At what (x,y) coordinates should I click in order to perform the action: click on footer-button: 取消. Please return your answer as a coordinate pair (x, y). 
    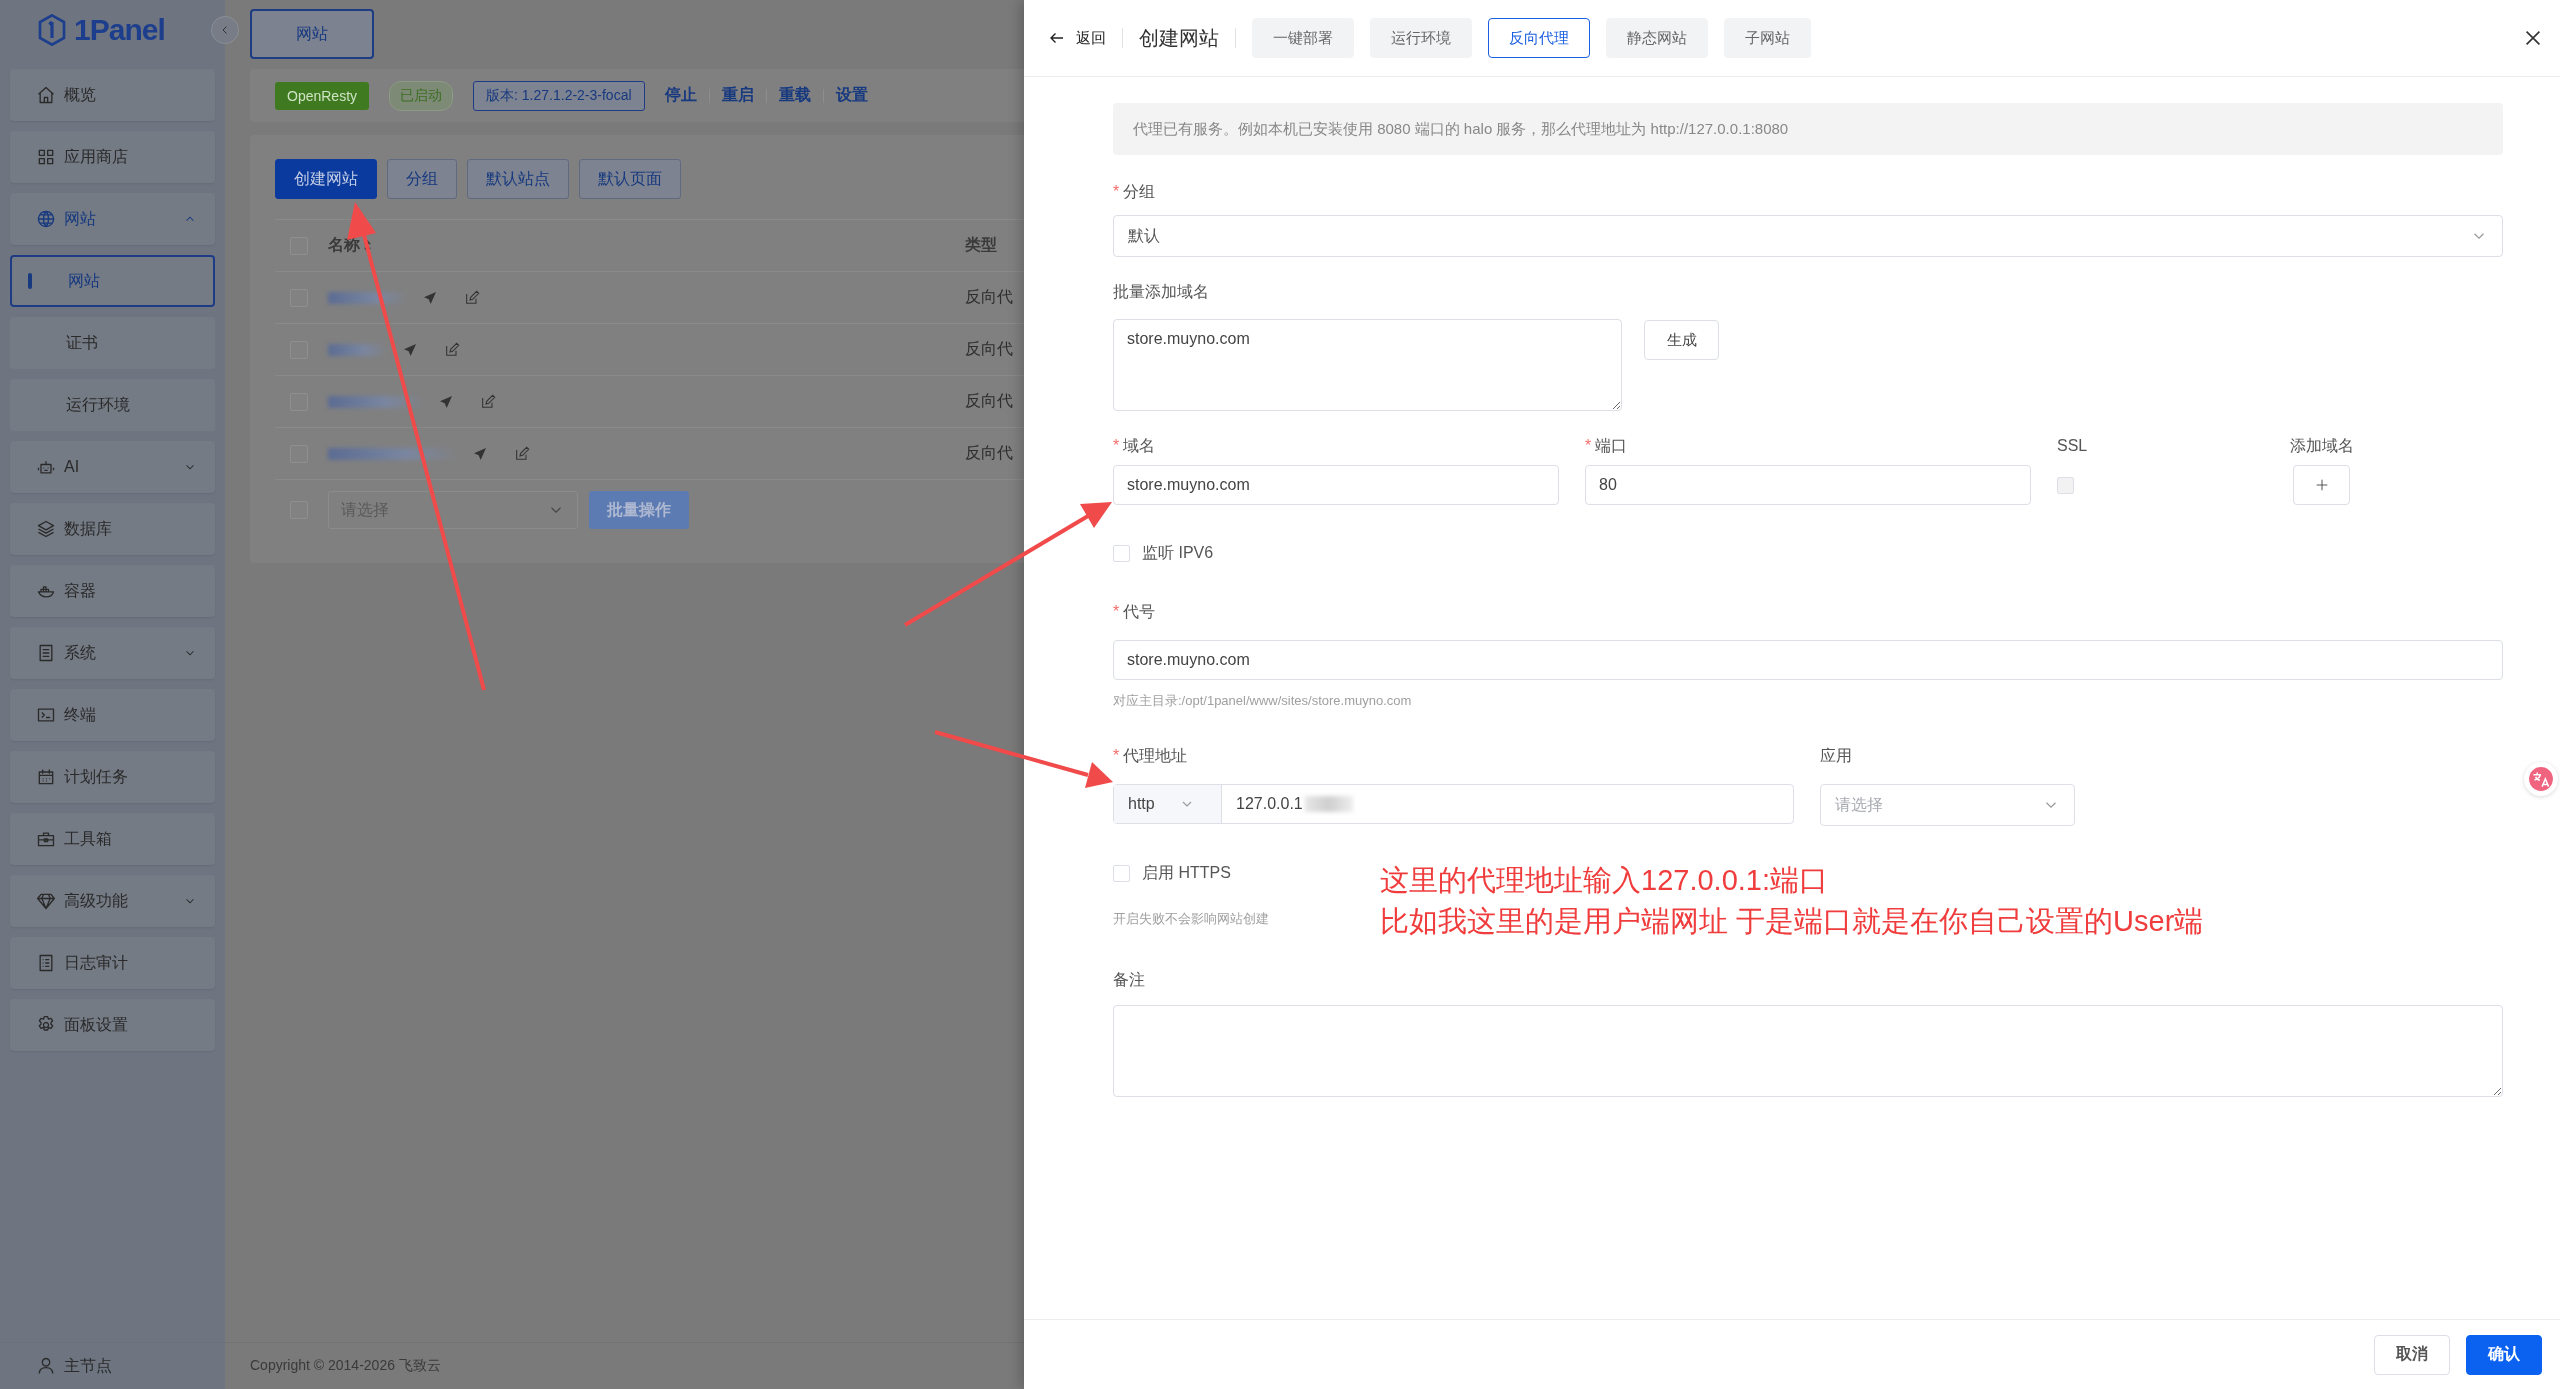
    Looking at the image, I should click on (2412, 1354).